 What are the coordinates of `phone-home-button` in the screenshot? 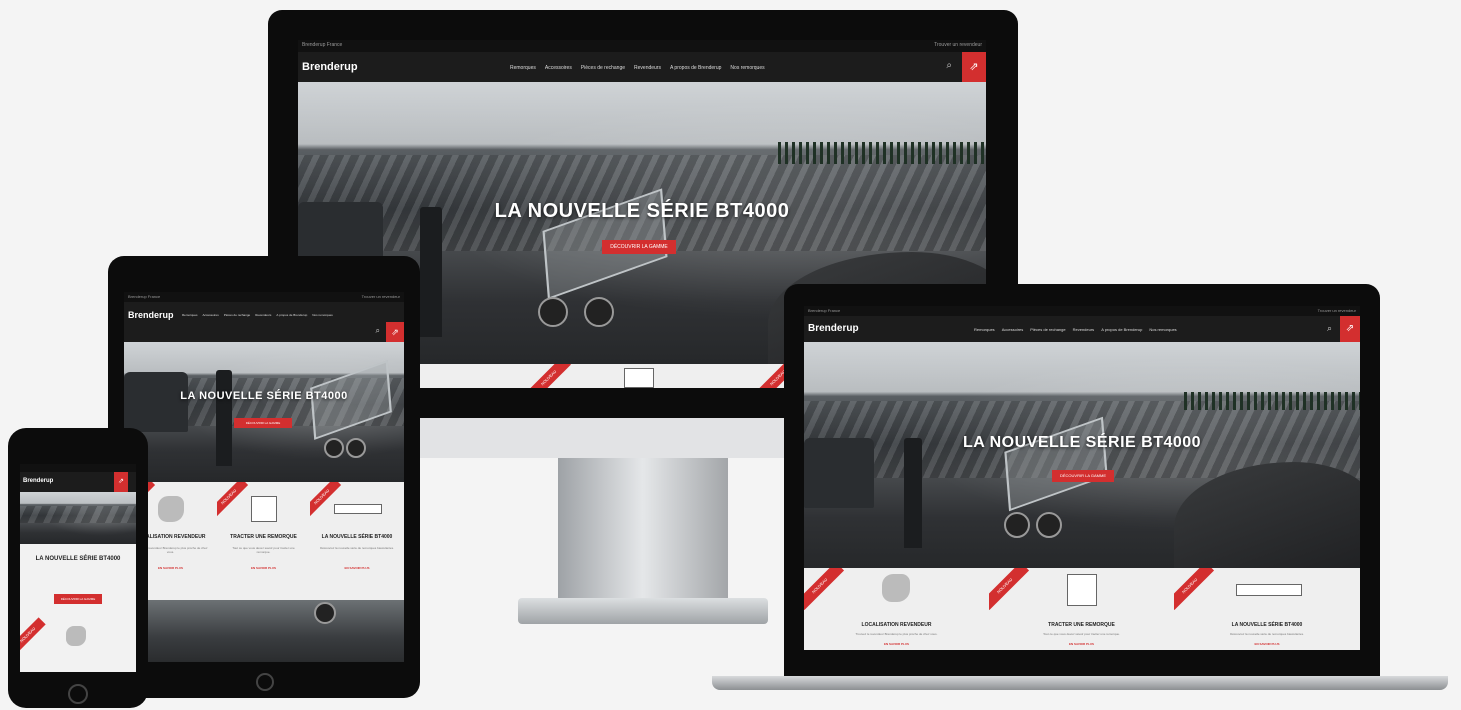 It's located at (78, 694).